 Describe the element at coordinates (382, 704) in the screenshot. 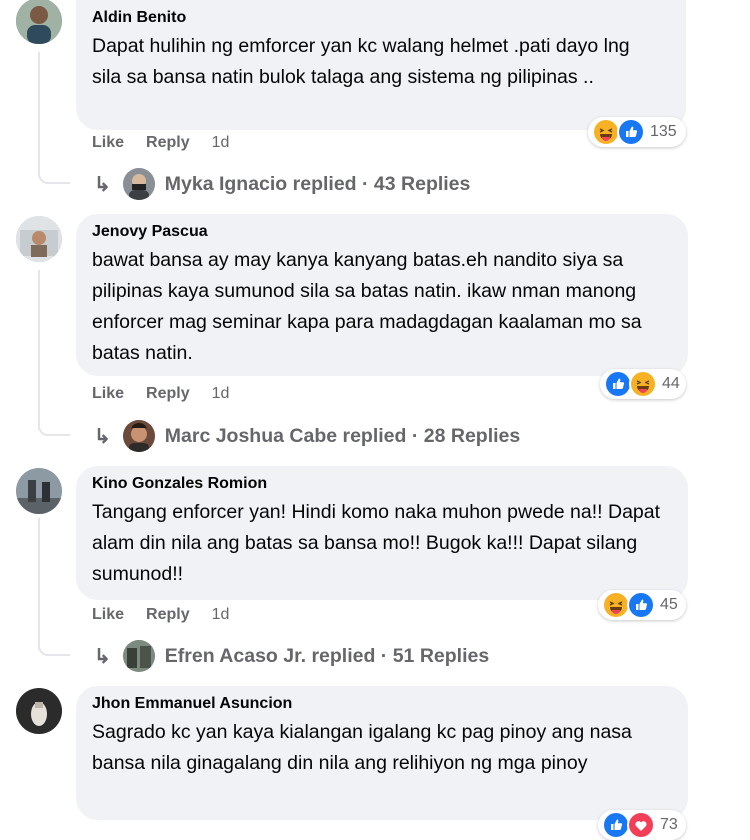

I see `comment-author: Jhon Emmanuel Asuncion` at that location.